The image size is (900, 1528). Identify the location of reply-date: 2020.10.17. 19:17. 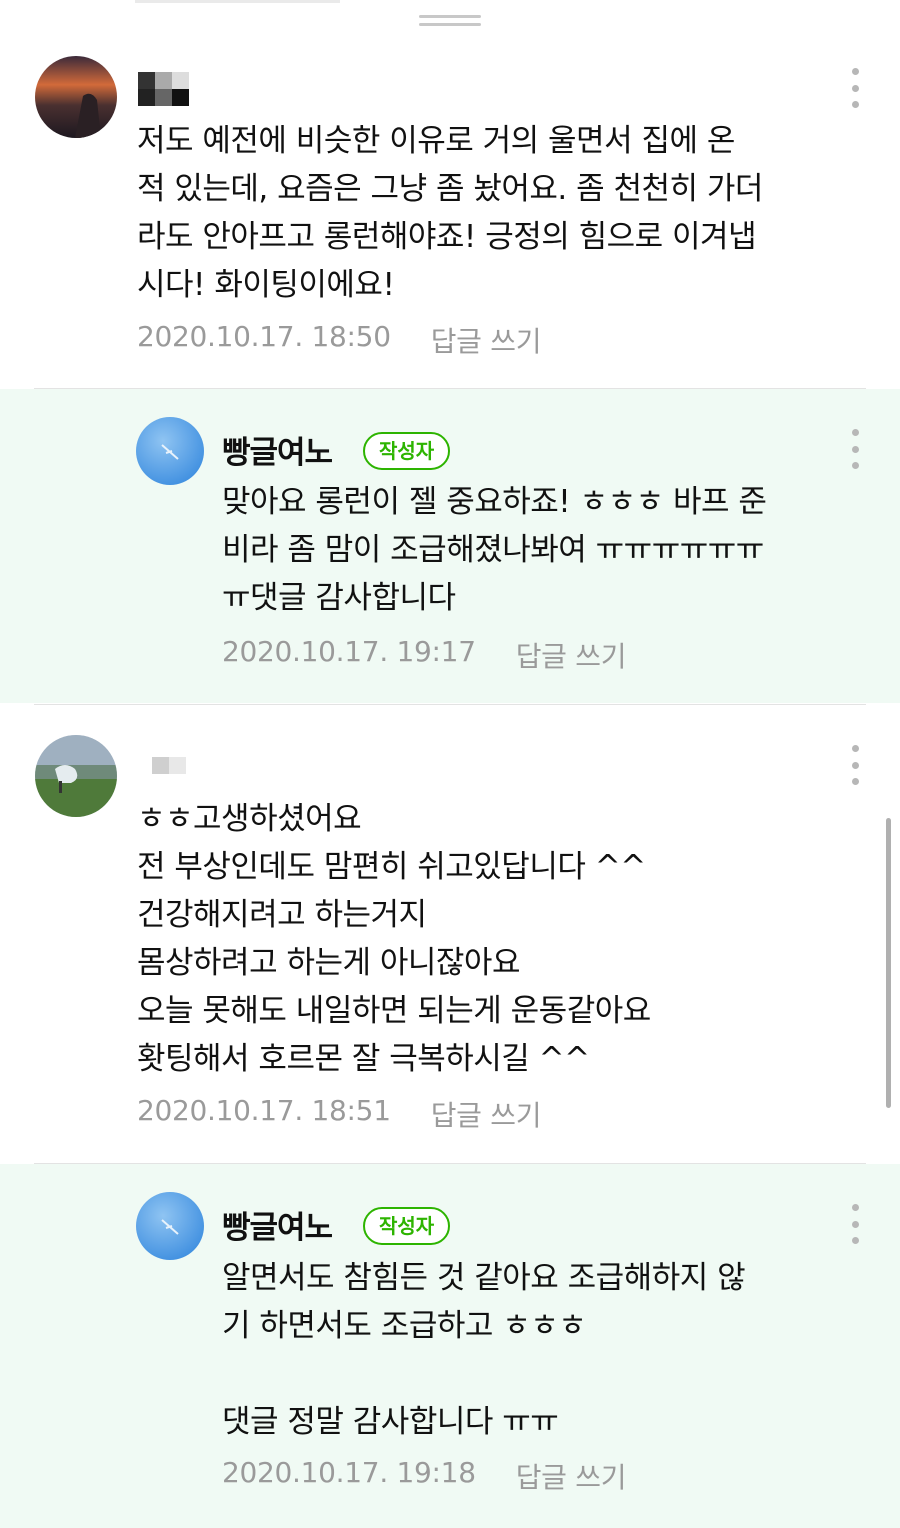
(349, 651).